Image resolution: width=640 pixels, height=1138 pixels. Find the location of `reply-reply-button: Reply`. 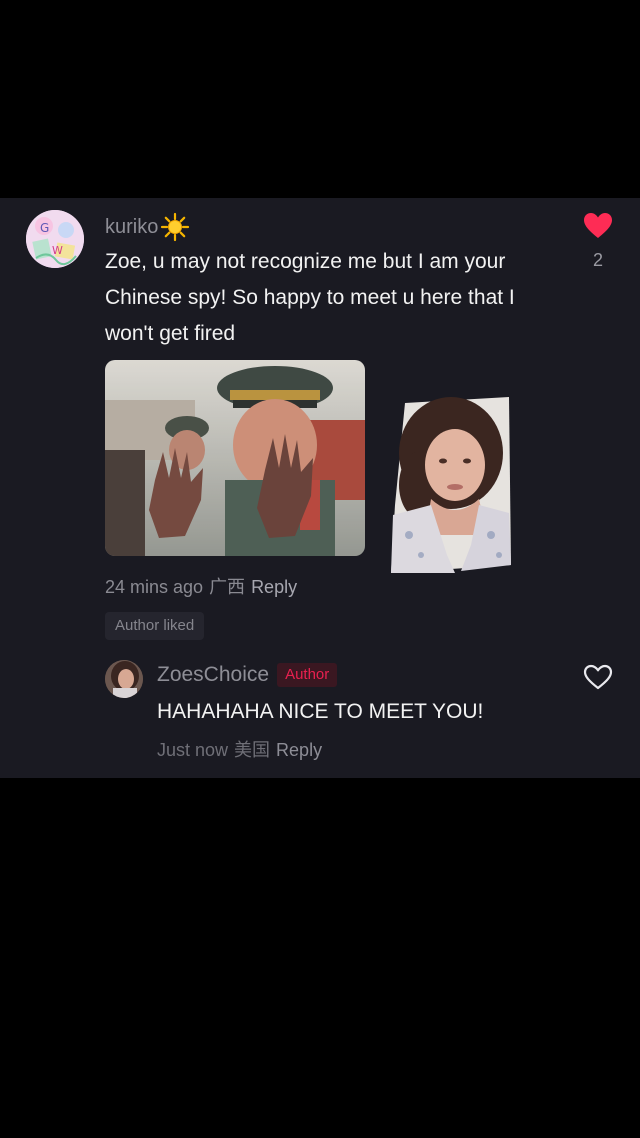

reply-reply-button: Reply is located at coordinates (299, 750).